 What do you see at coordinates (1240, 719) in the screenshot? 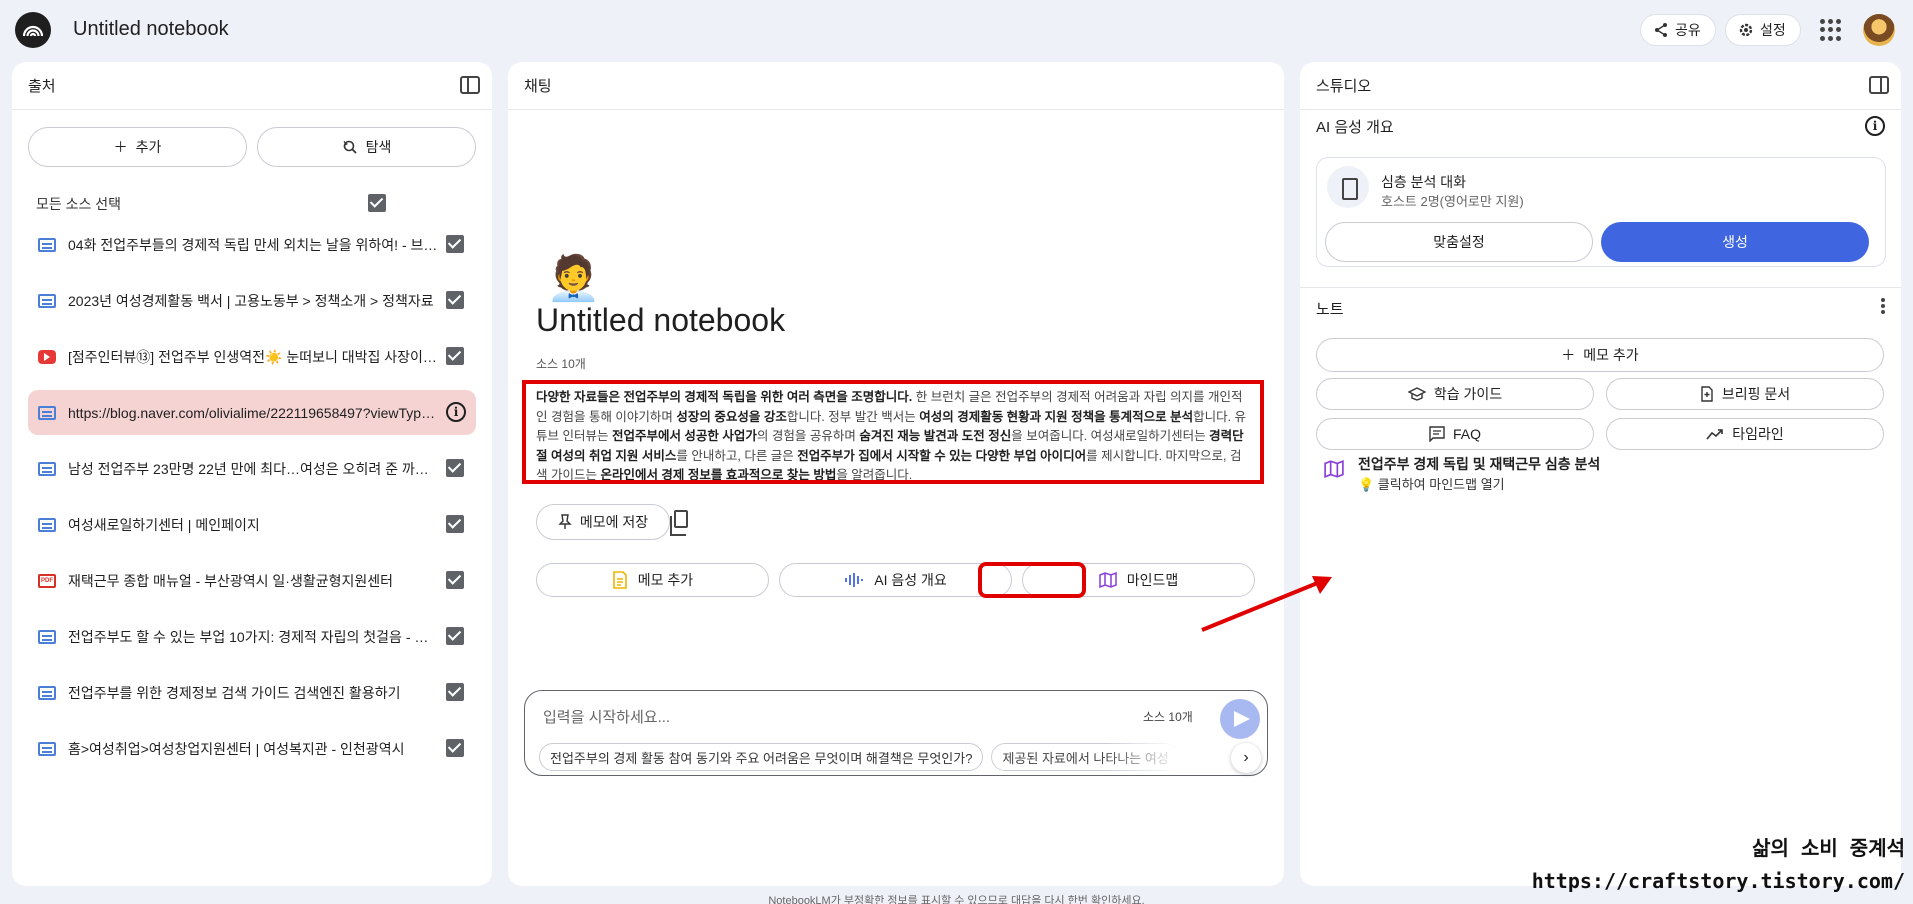
I see `send-button` at bounding box center [1240, 719].